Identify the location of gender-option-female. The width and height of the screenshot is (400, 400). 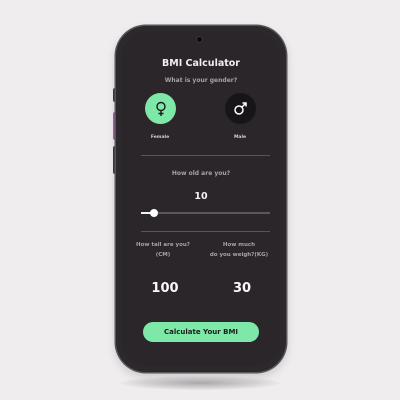
(160, 108).